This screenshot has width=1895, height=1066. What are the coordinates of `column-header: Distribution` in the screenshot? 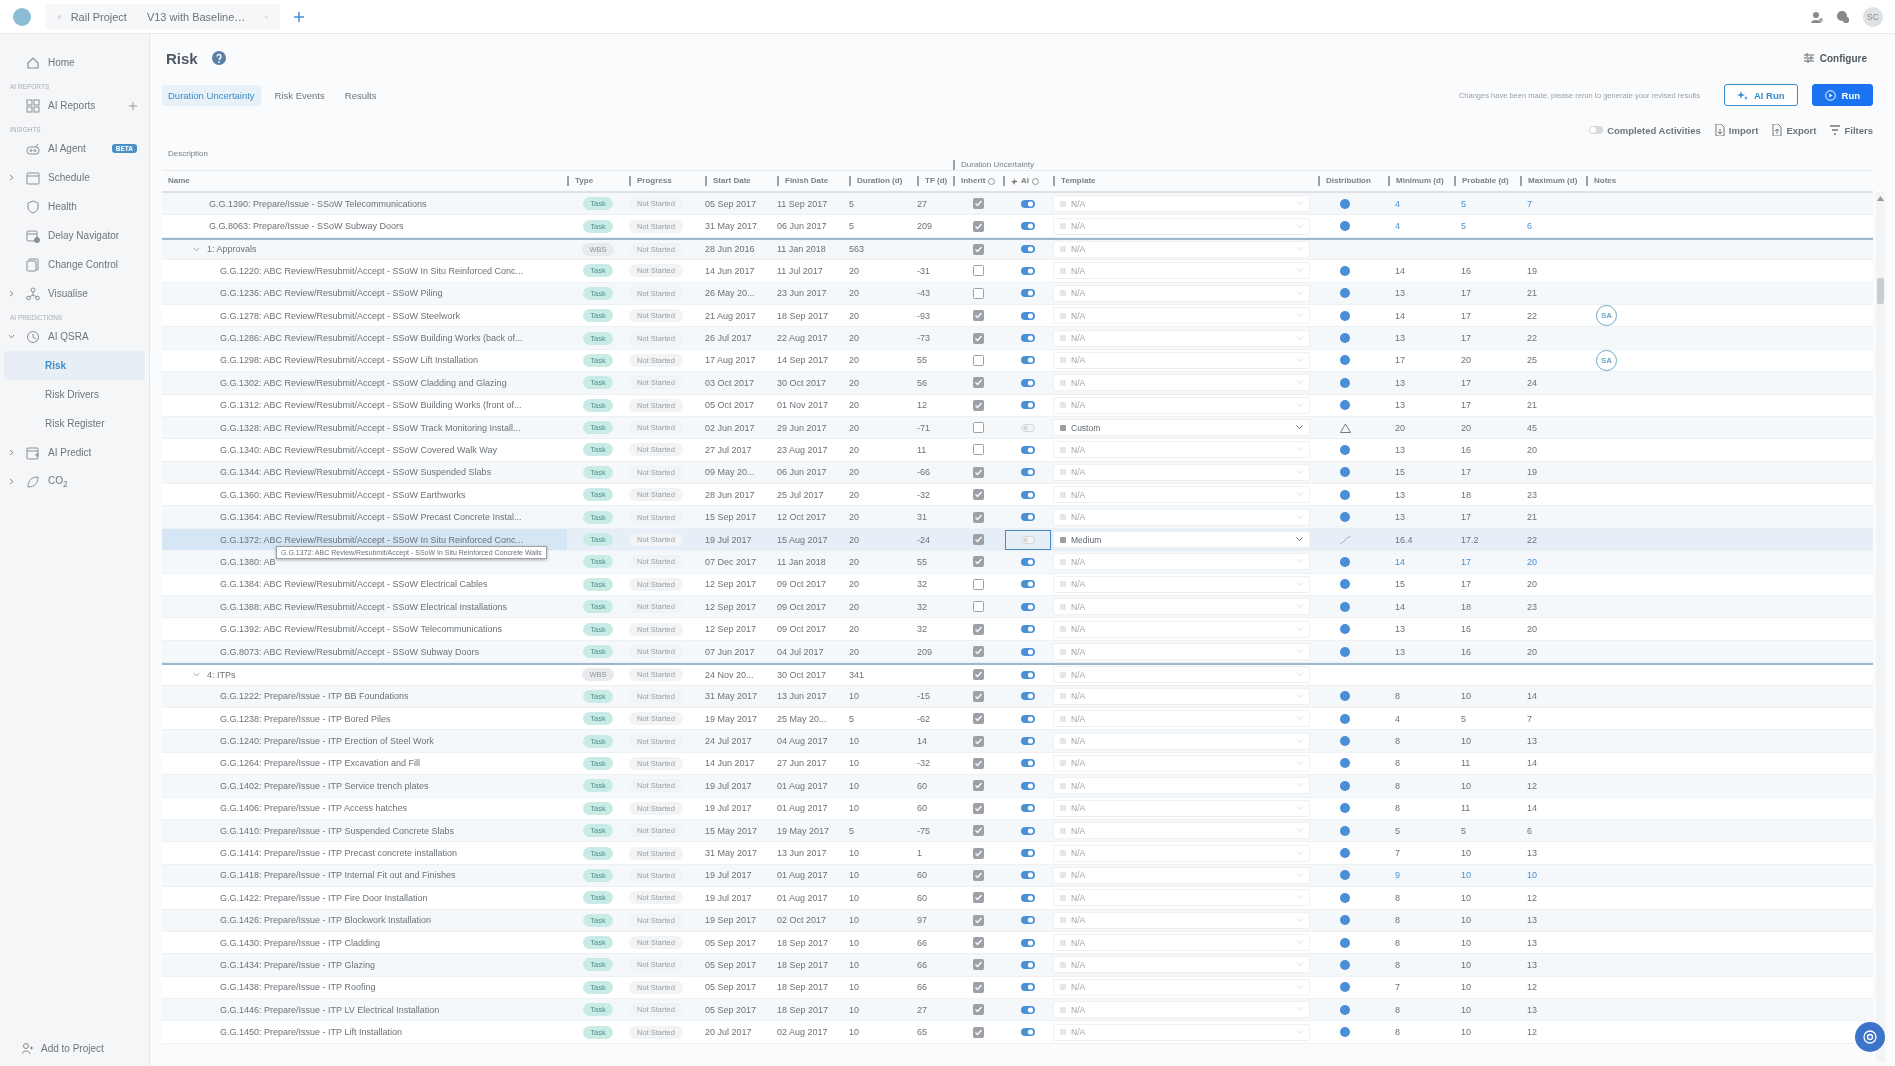 It's located at (1353, 181).